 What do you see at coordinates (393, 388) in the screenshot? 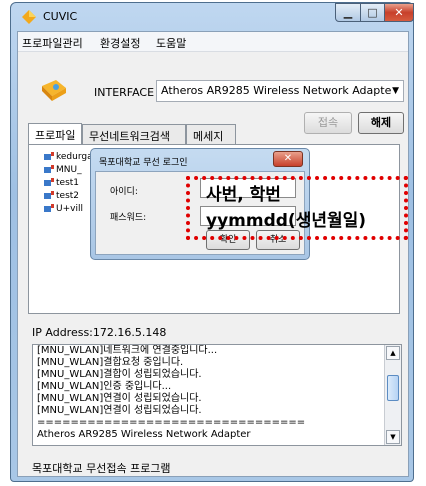
I see `scroll-thumb` at bounding box center [393, 388].